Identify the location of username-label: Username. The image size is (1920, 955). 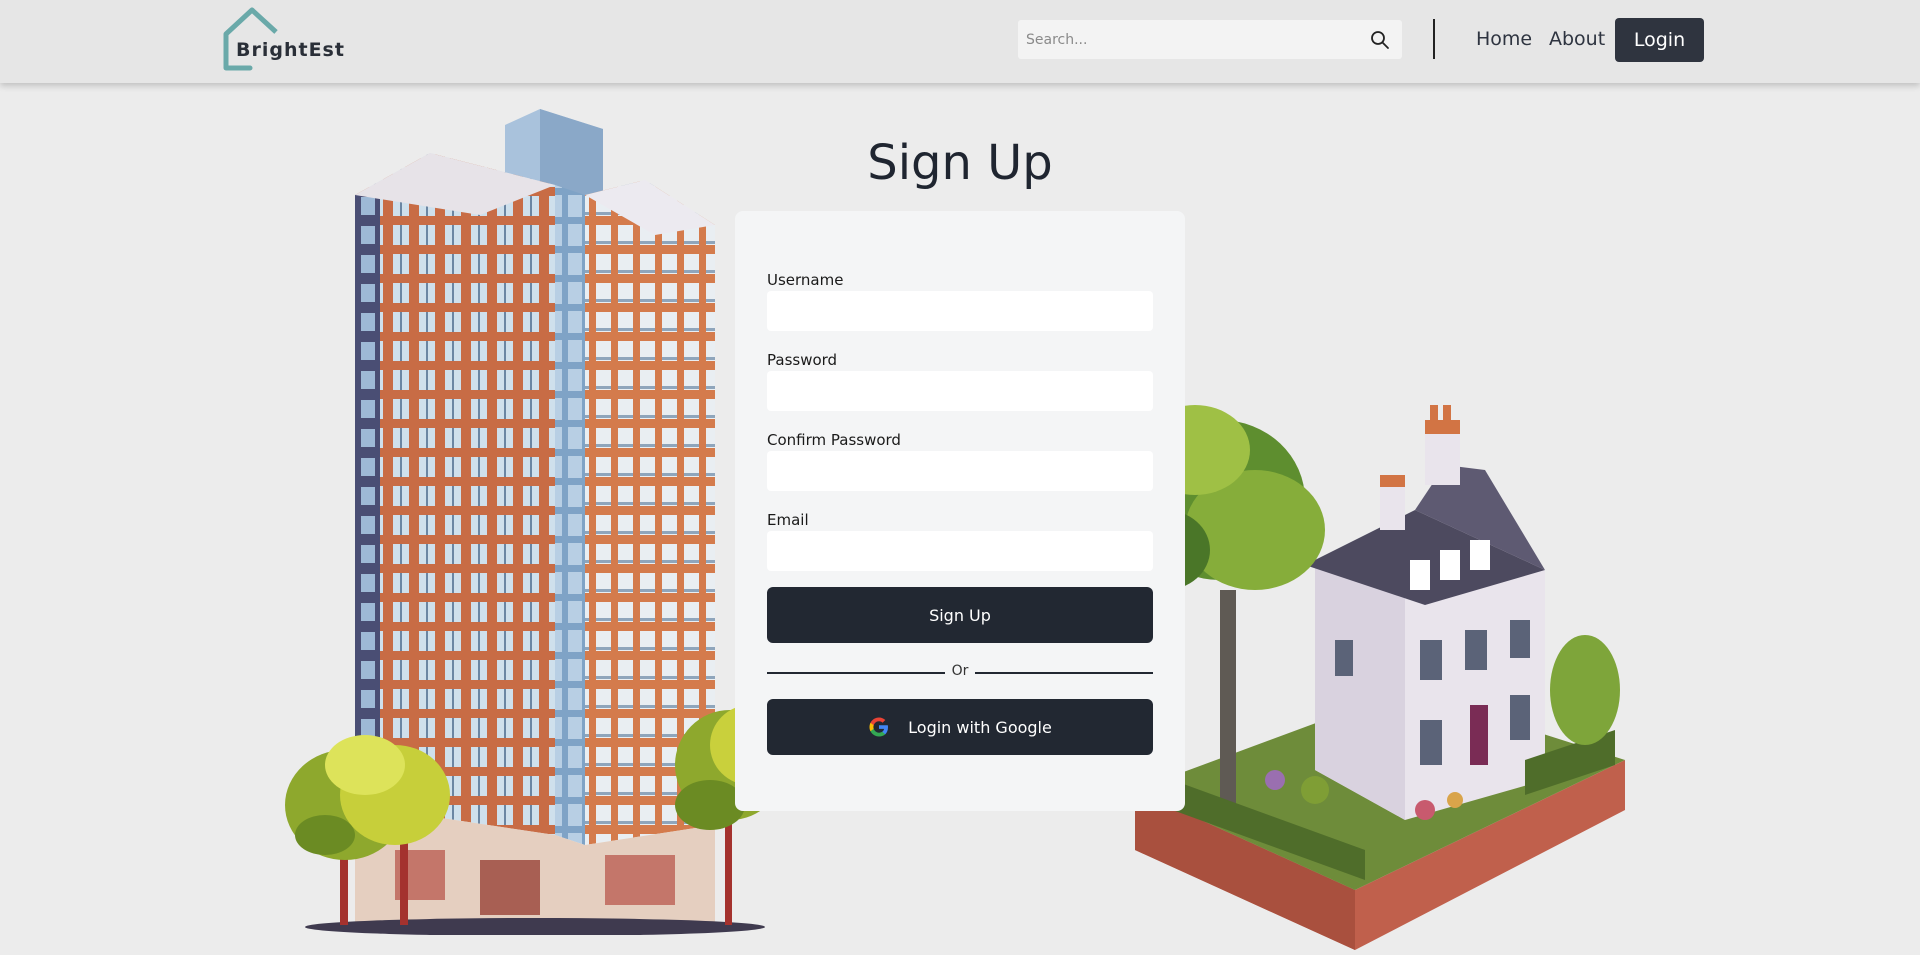
(805, 280).